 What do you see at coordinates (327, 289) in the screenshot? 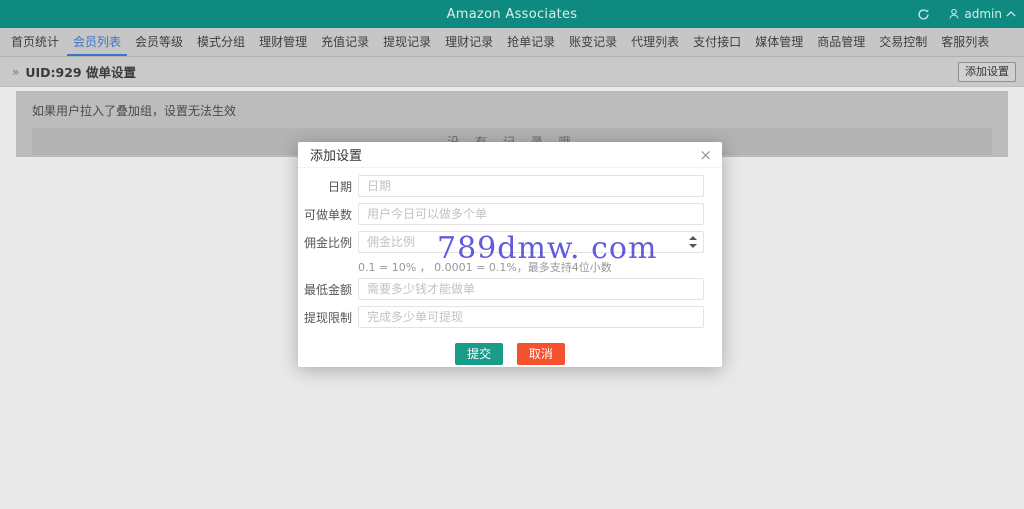
I see `min-amount-field-label: 最低金额` at bounding box center [327, 289].